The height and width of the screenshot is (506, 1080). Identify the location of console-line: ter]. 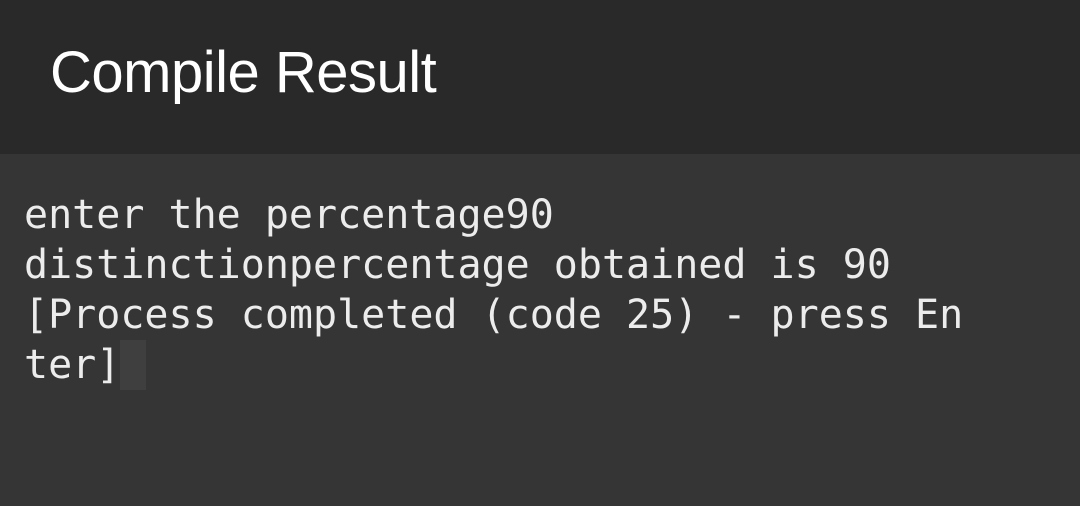
(72, 365).